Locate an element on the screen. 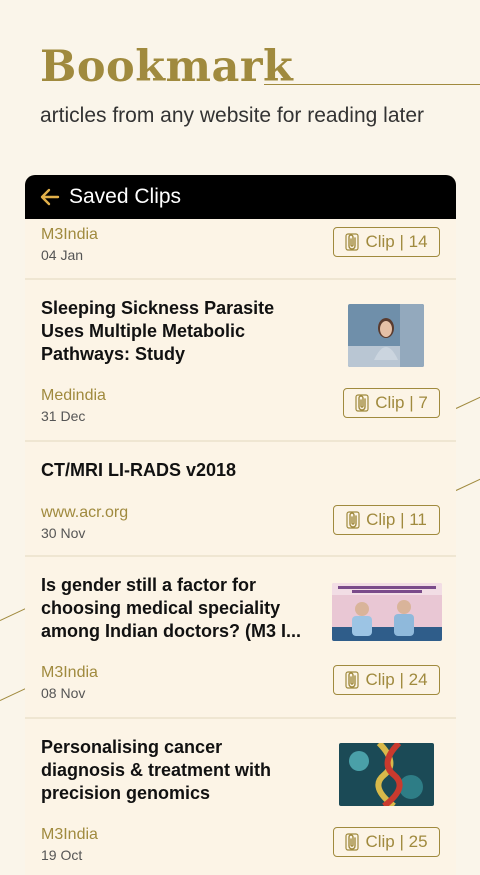  clip-button: Clip | 14 is located at coordinates (386, 242).